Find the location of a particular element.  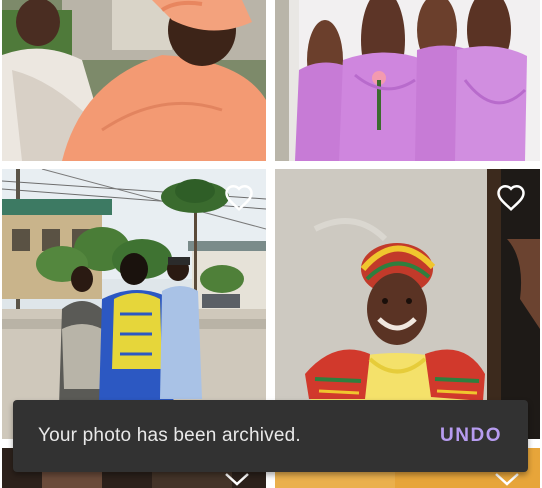

snackbar-message: Your photo has been archived. is located at coordinates (169, 435).